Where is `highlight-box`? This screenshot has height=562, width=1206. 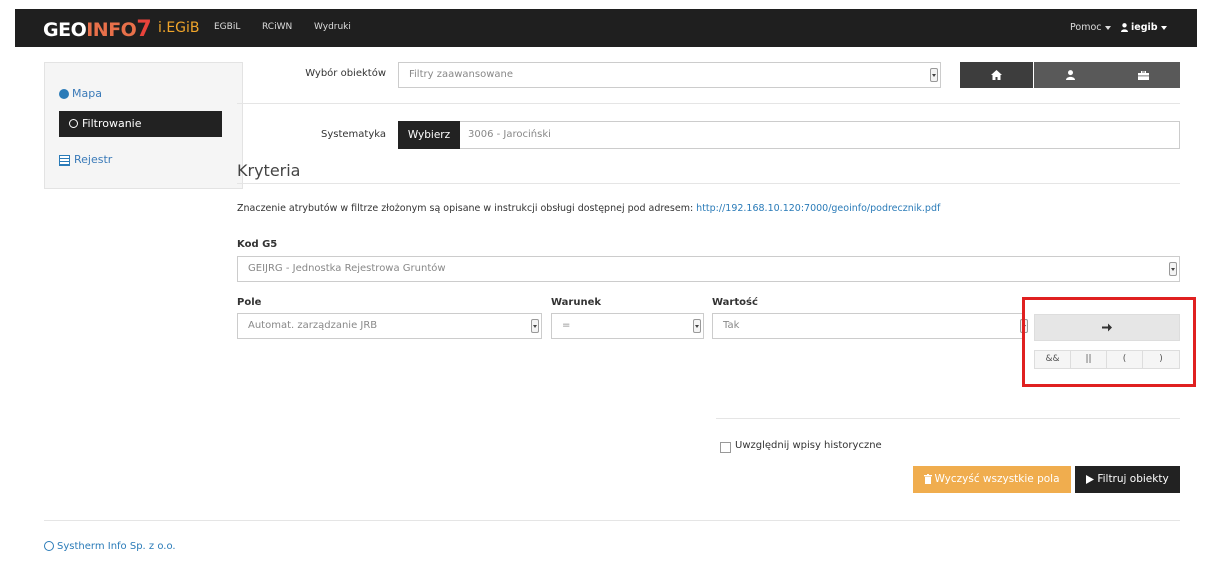 highlight-box is located at coordinates (1109, 342).